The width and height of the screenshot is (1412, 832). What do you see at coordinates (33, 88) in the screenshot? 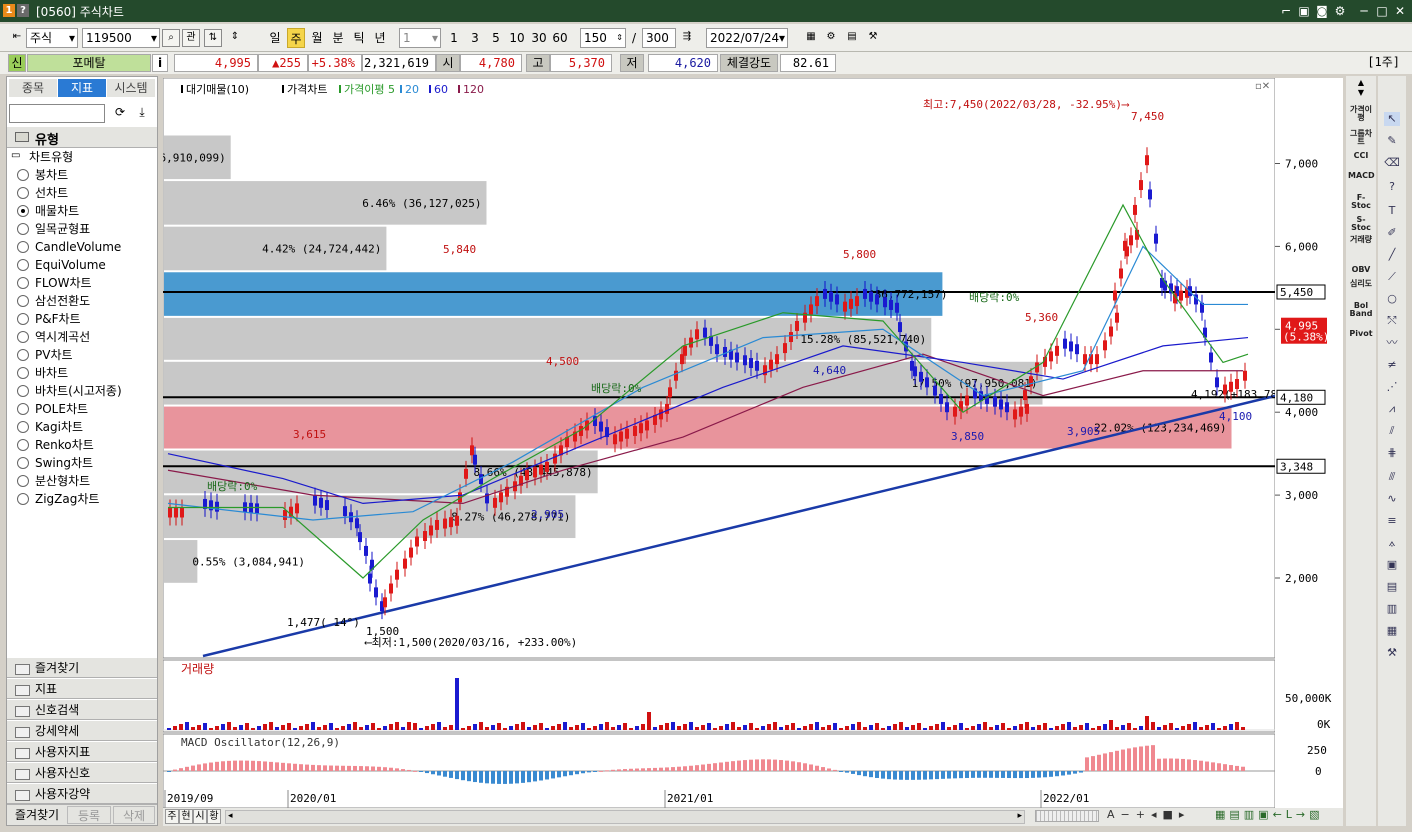
I see `tab-stocks: 종목` at bounding box center [33, 88].